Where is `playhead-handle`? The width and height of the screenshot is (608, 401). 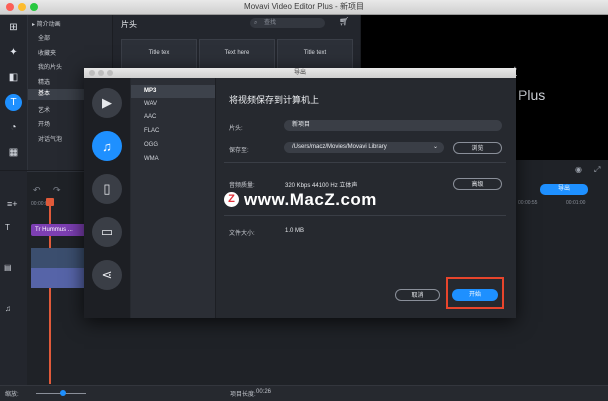
playhead-handle is located at coordinates (50, 202).